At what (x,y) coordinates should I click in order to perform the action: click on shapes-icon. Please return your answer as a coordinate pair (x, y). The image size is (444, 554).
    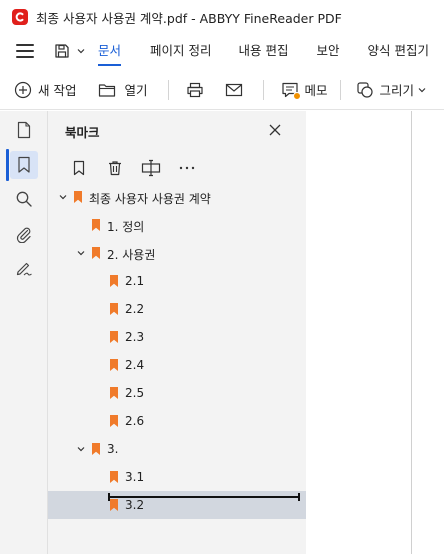
    Looking at the image, I should click on (364, 89).